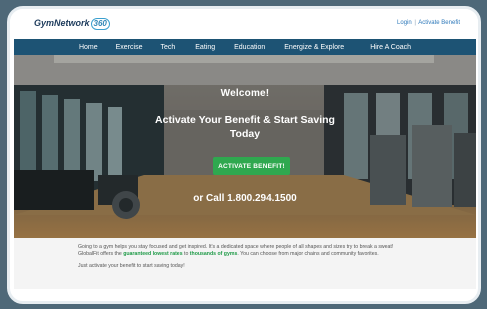 The height and width of the screenshot is (309, 487). Describe the element at coordinates (245, 134) in the screenshot. I see `headline-line-2: Today` at that location.